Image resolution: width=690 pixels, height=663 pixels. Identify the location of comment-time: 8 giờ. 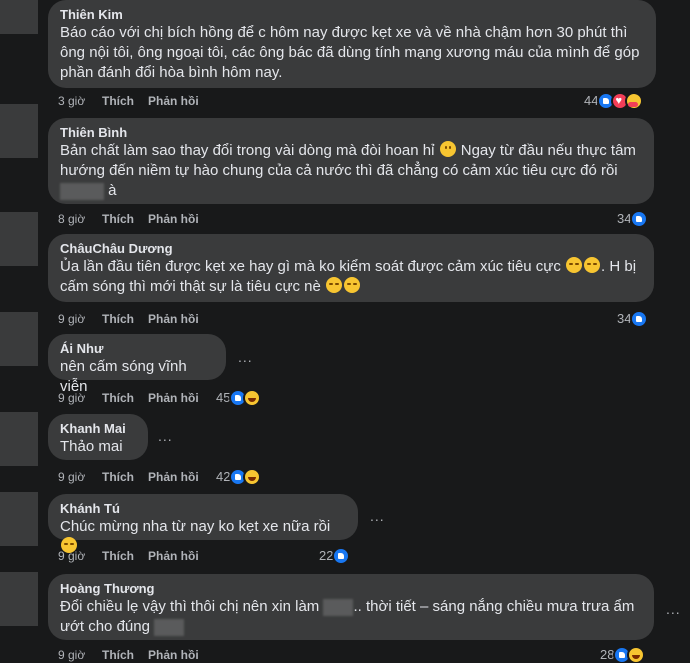
(80, 219).